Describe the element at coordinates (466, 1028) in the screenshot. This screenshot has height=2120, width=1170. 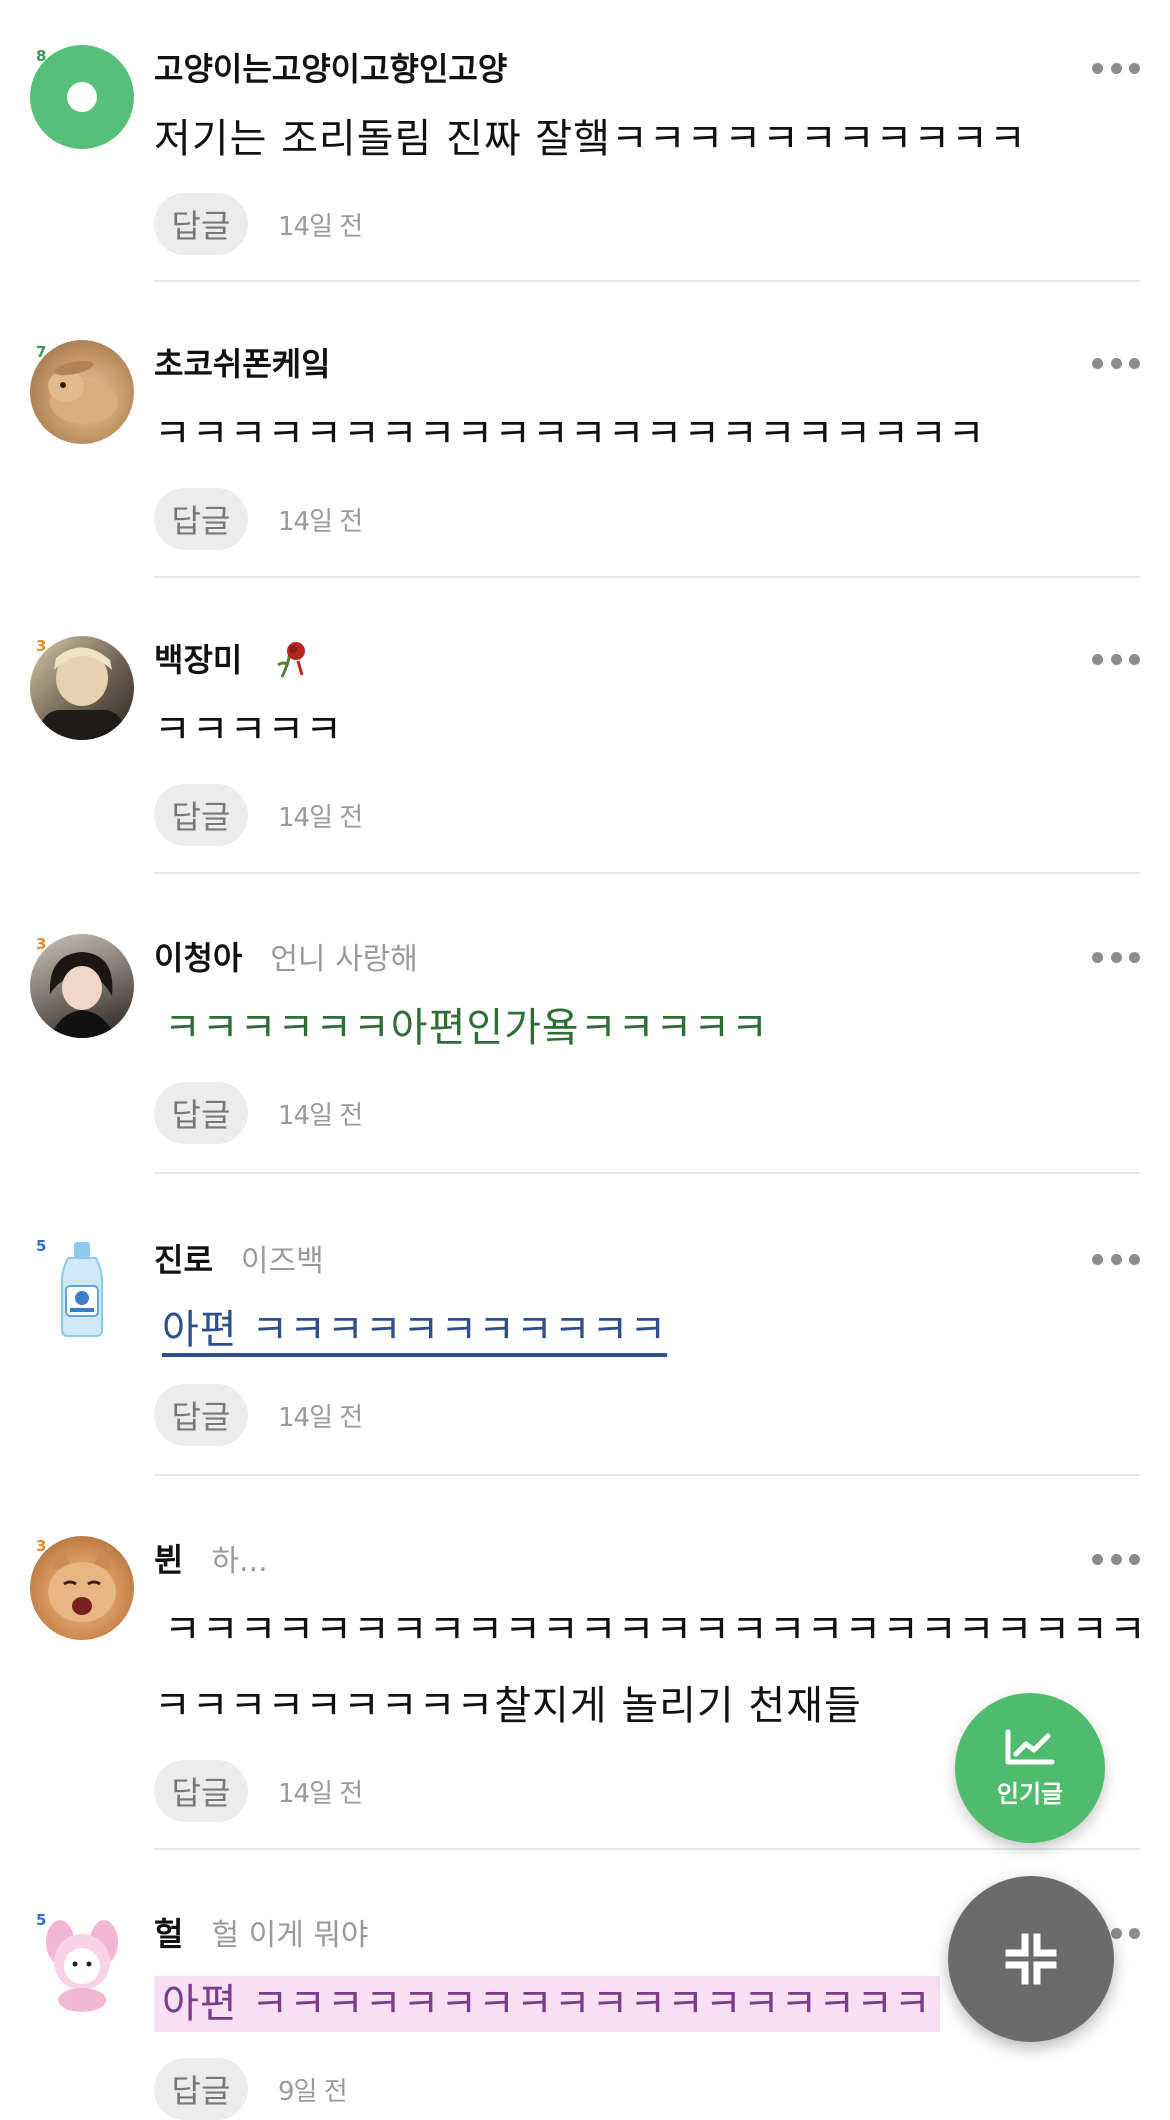
I see `comment-text: ㅋㅋㅋㅋㅋㅋ아편인가욬ㅋㅋㅋㅋㅋ` at that location.